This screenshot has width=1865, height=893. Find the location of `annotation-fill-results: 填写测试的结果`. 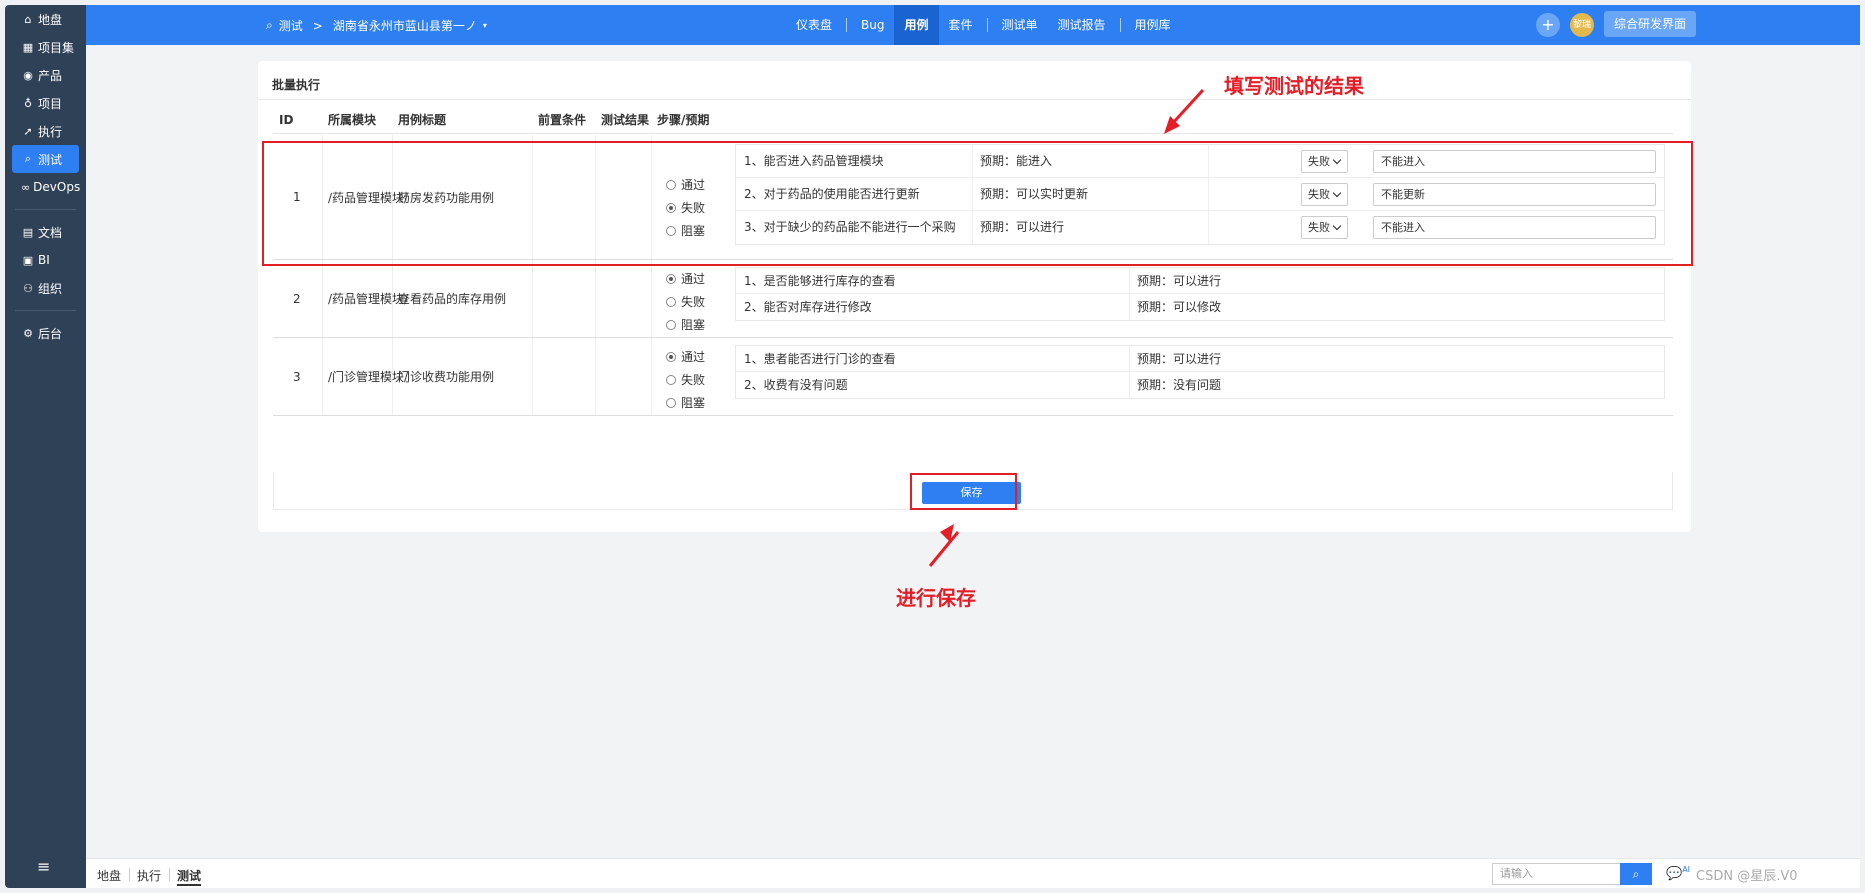

annotation-fill-results: 填写测试的结果 is located at coordinates (1294, 86).